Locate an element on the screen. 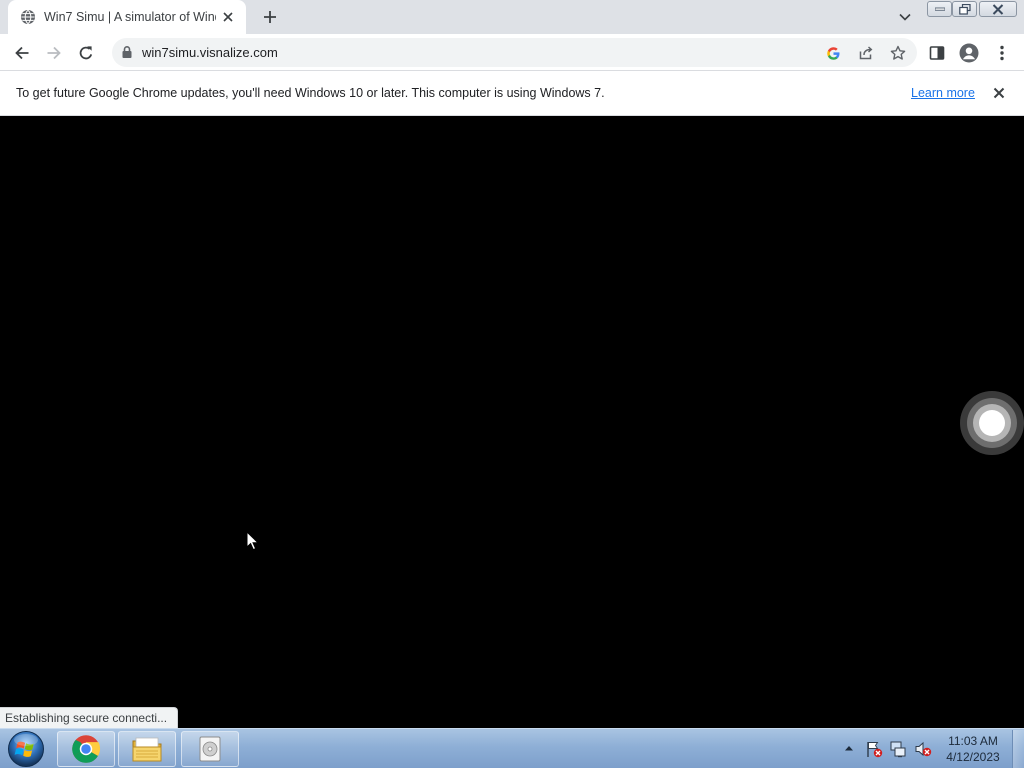 This screenshot has height=768, width=1024. taskbar-chrome-button is located at coordinates (86, 749).